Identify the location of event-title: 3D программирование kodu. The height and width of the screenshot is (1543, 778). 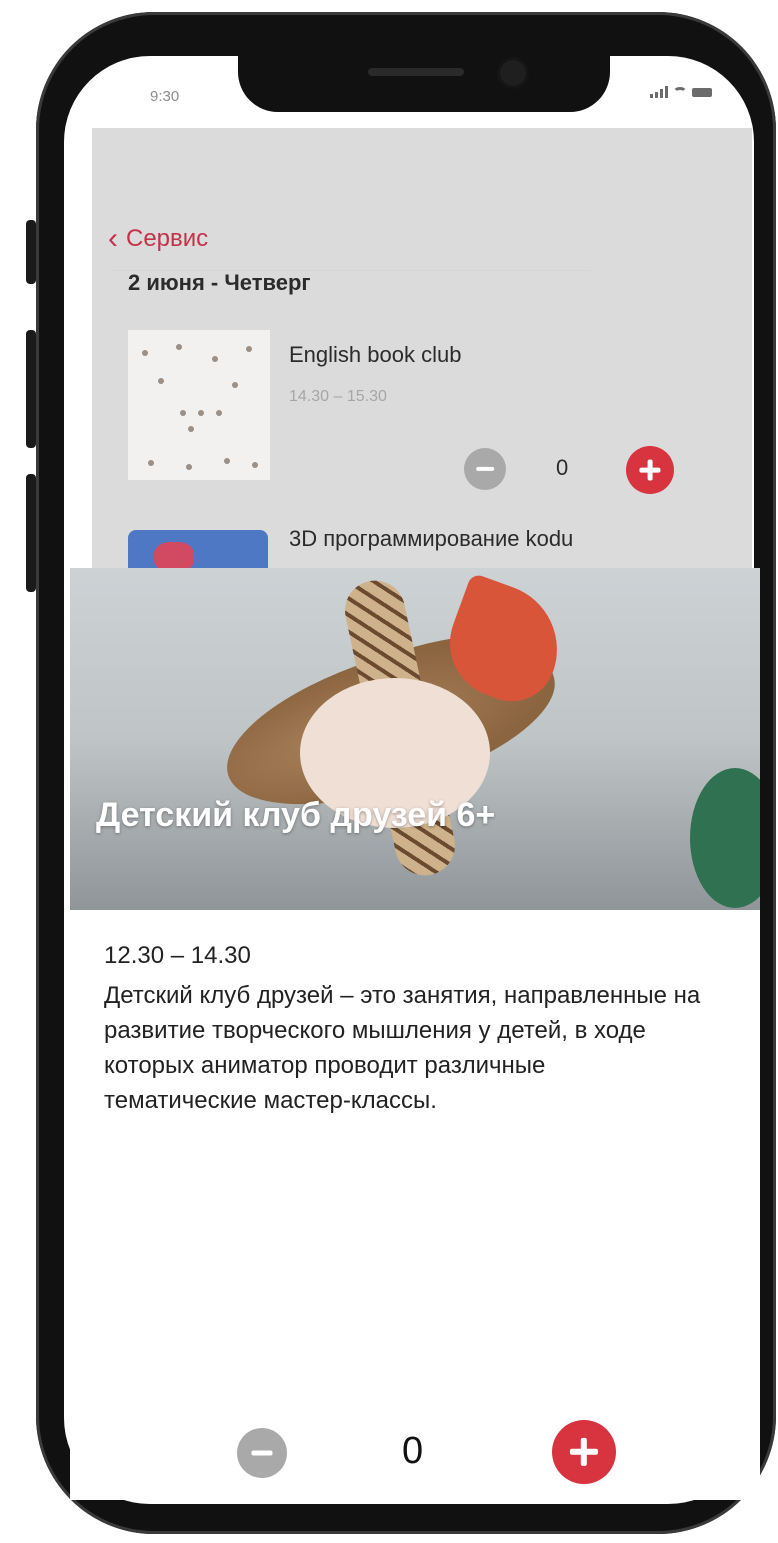
(431, 539).